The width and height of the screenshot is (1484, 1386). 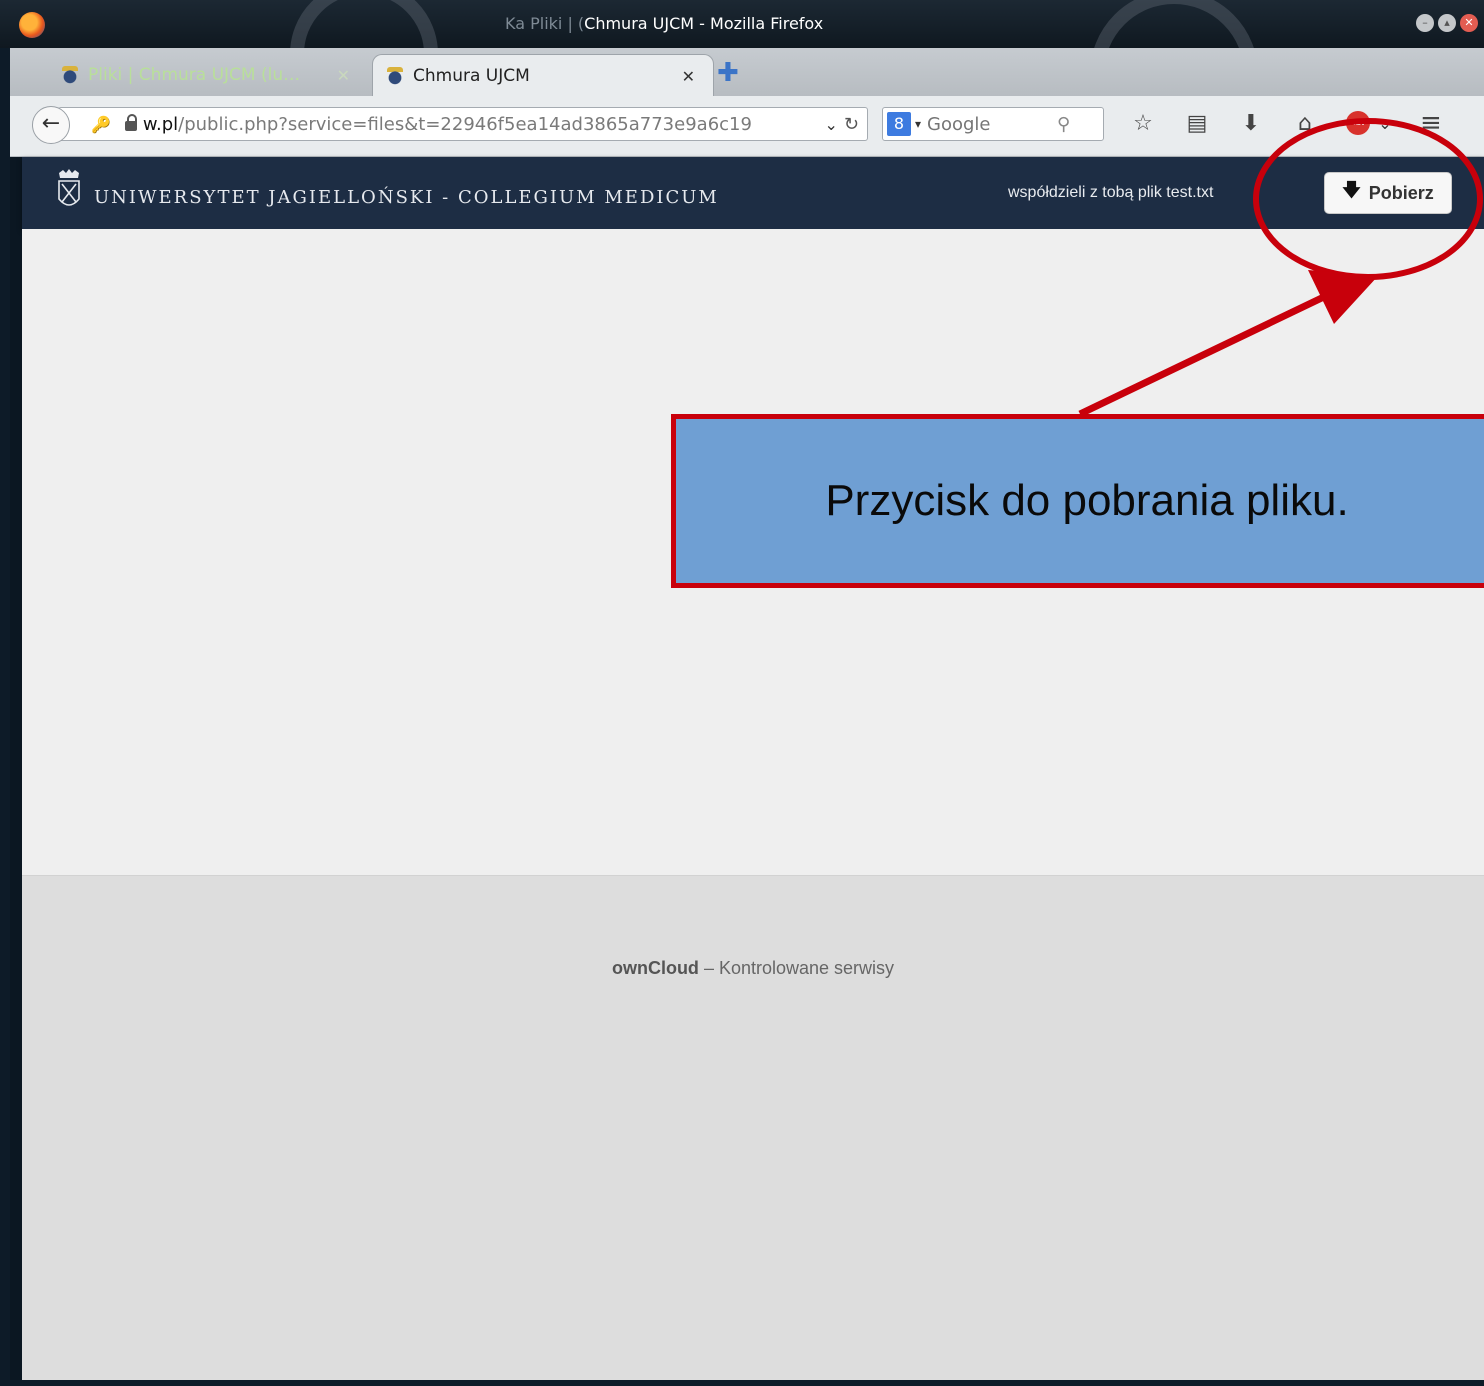 I want to click on search-icon: ⚲, so click(x=1063, y=124).